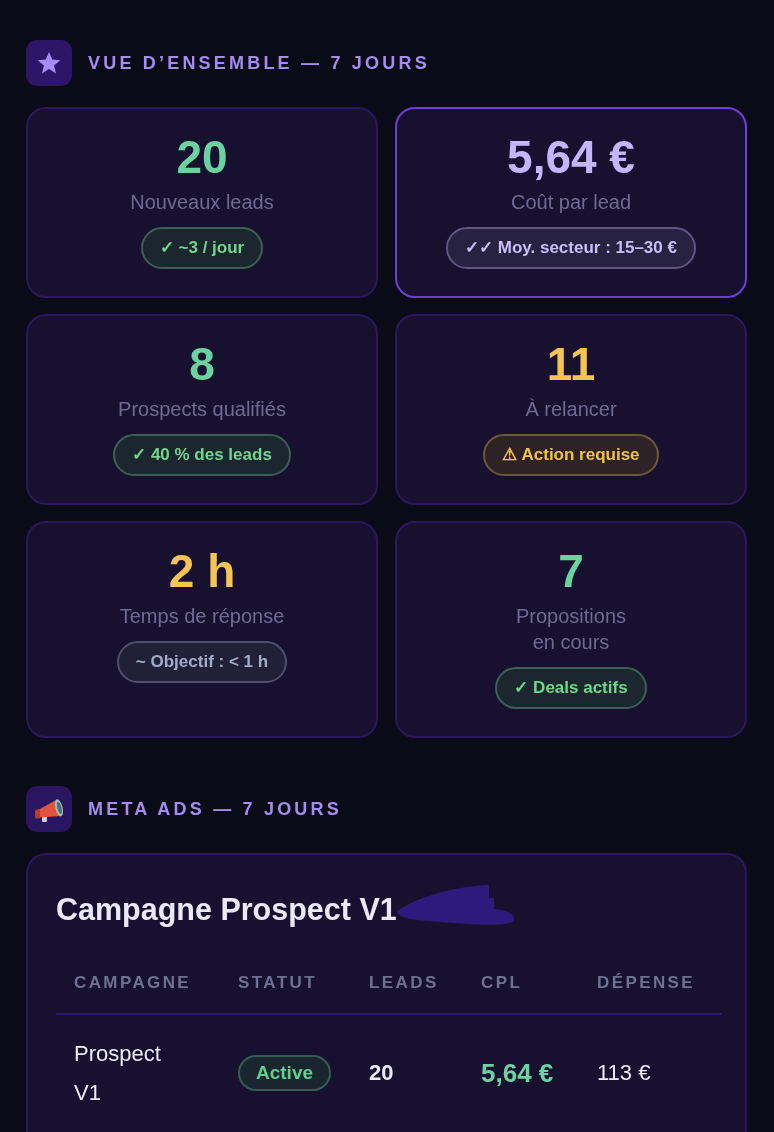 The height and width of the screenshot is (1132, 774). I want to click on table-header: CPL, so click(502, 983).